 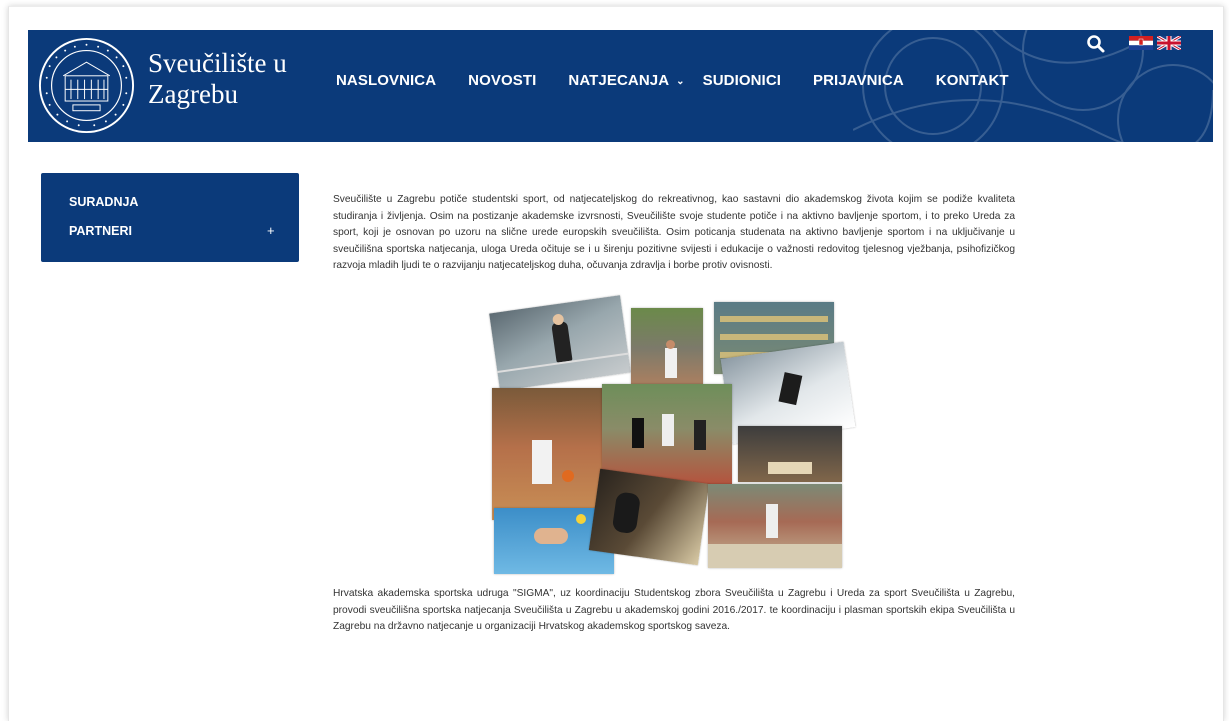 I want to click on sidebar-item-partneri: PARTNERI, so click(x=100, y=231).